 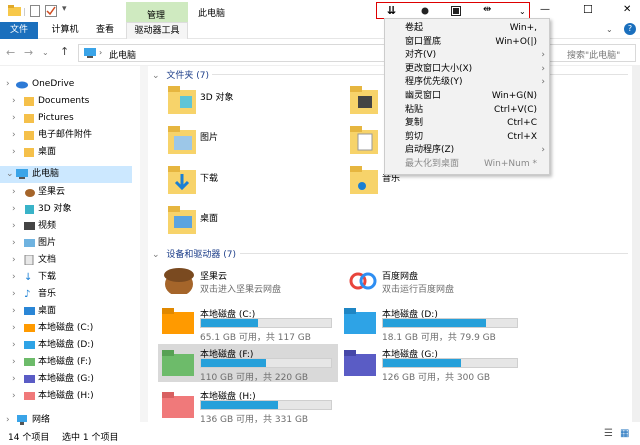 What do you see at coordinates (65, 30) in the screenshot?
I see `tab-computer: 计算机` at bounding box center [65, 30].